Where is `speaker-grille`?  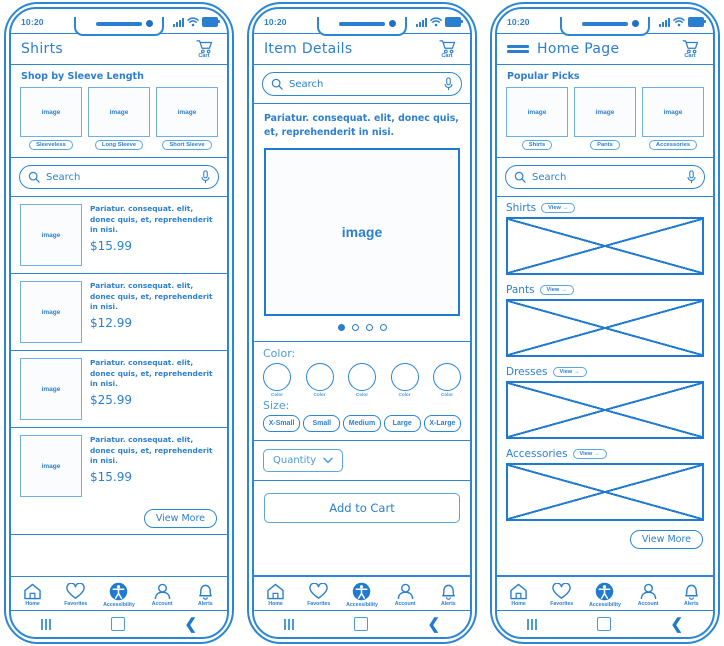 speaker-grille is located at coordinates (362, 24).